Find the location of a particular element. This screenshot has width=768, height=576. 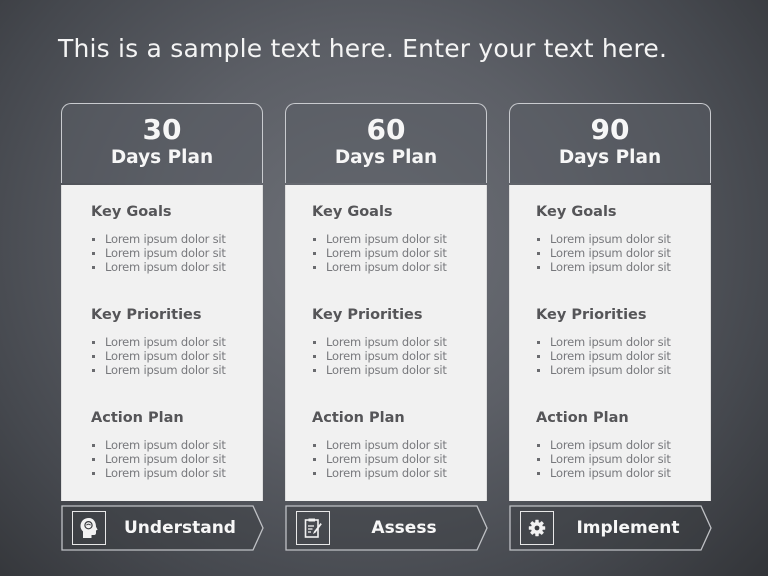

section-title: Action Plan is located at coordinates (582, 418).